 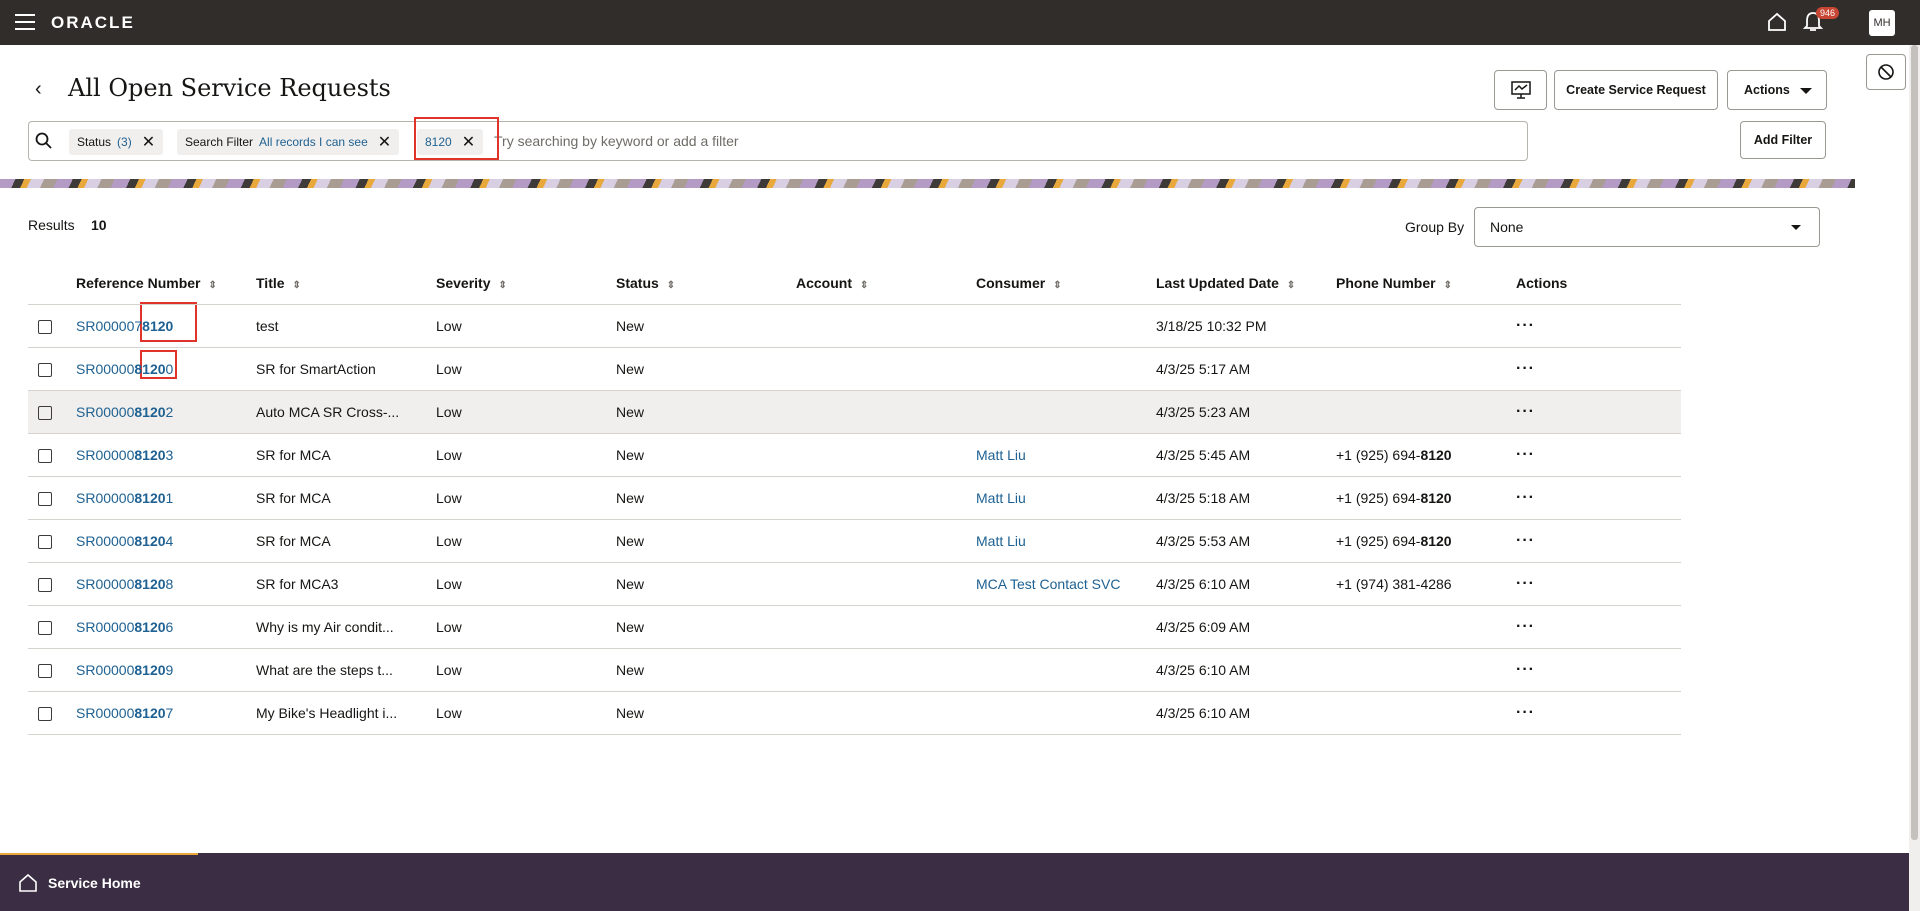 I want to click on actions-menu-button: Actions, so click(x=1777, y=90).